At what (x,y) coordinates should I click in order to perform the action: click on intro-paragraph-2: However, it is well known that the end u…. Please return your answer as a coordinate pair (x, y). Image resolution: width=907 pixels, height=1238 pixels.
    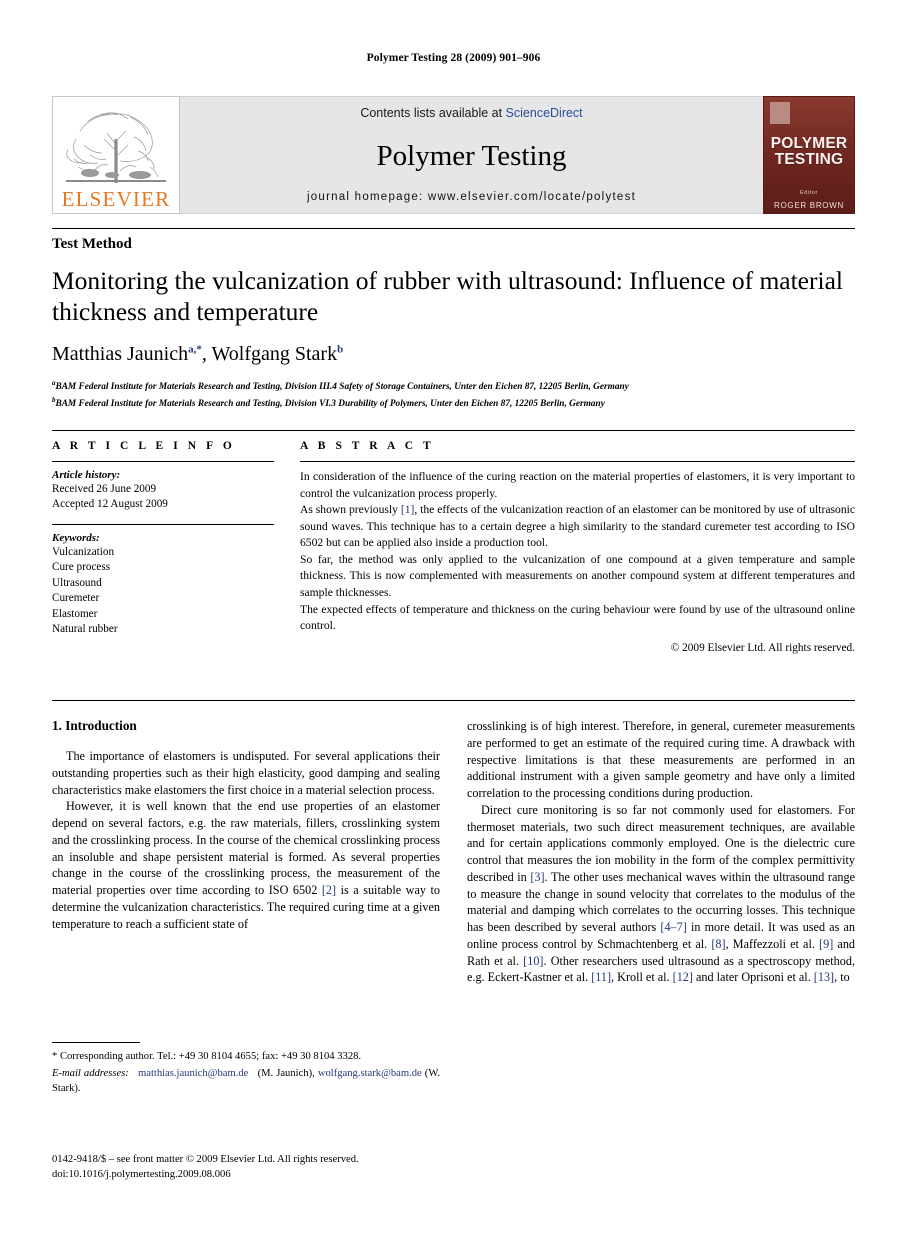
    Looking at the image, I should click on (246, 865).